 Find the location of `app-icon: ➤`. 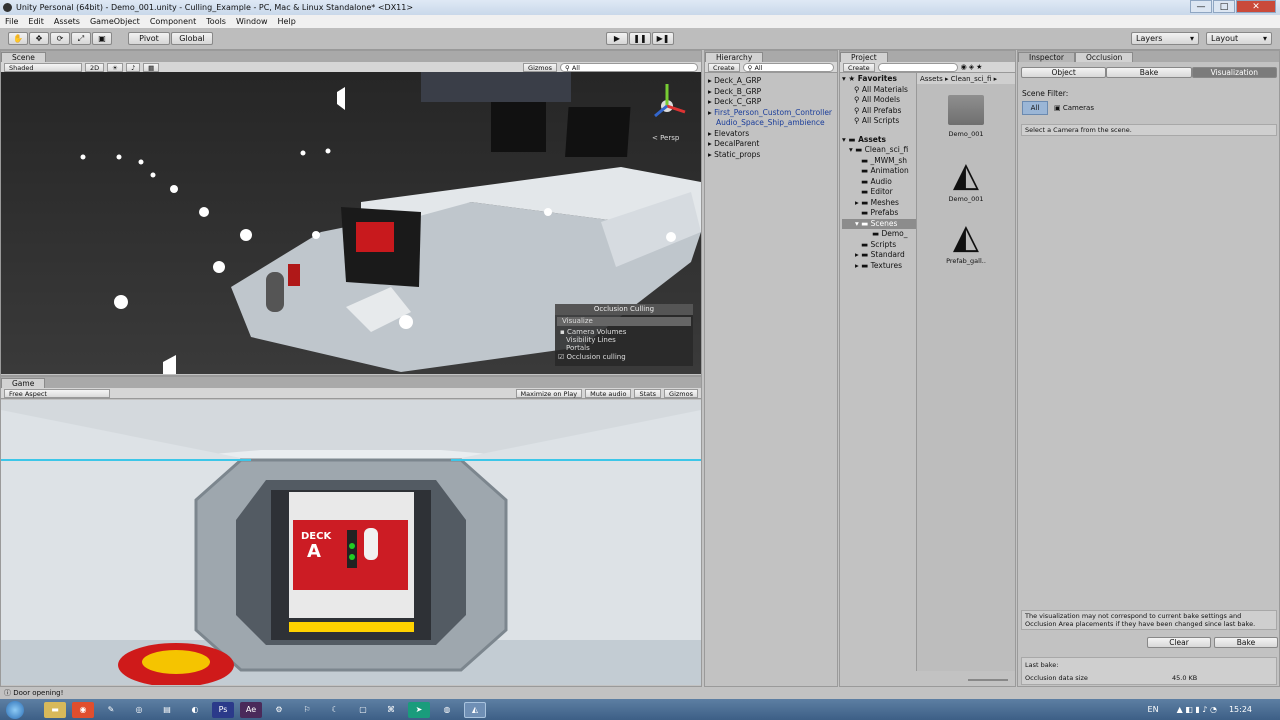

app-icon: ➤ is located at coordinates (419, 709).